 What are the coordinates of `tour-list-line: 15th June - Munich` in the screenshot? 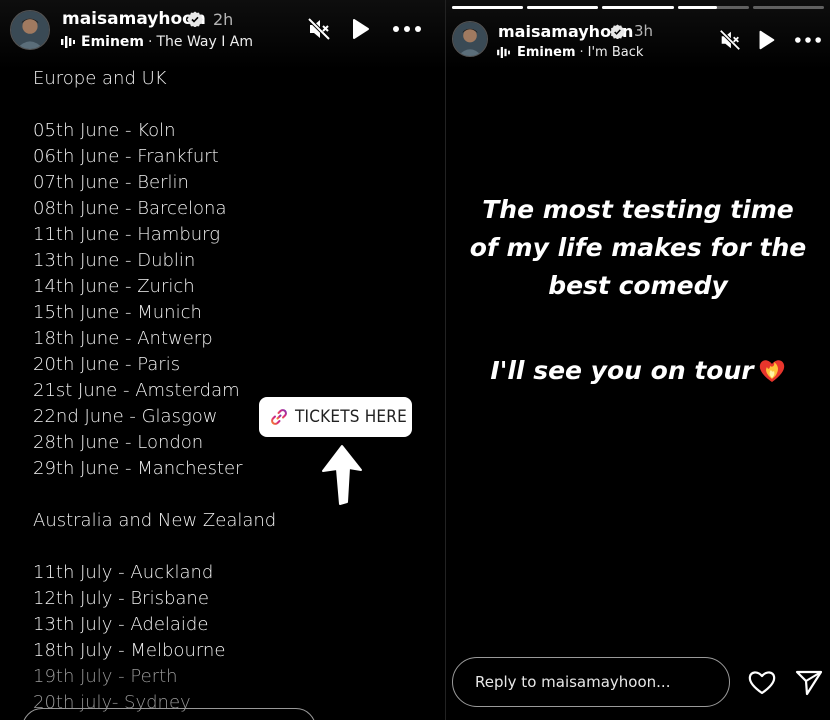 It's located at (117, 312).